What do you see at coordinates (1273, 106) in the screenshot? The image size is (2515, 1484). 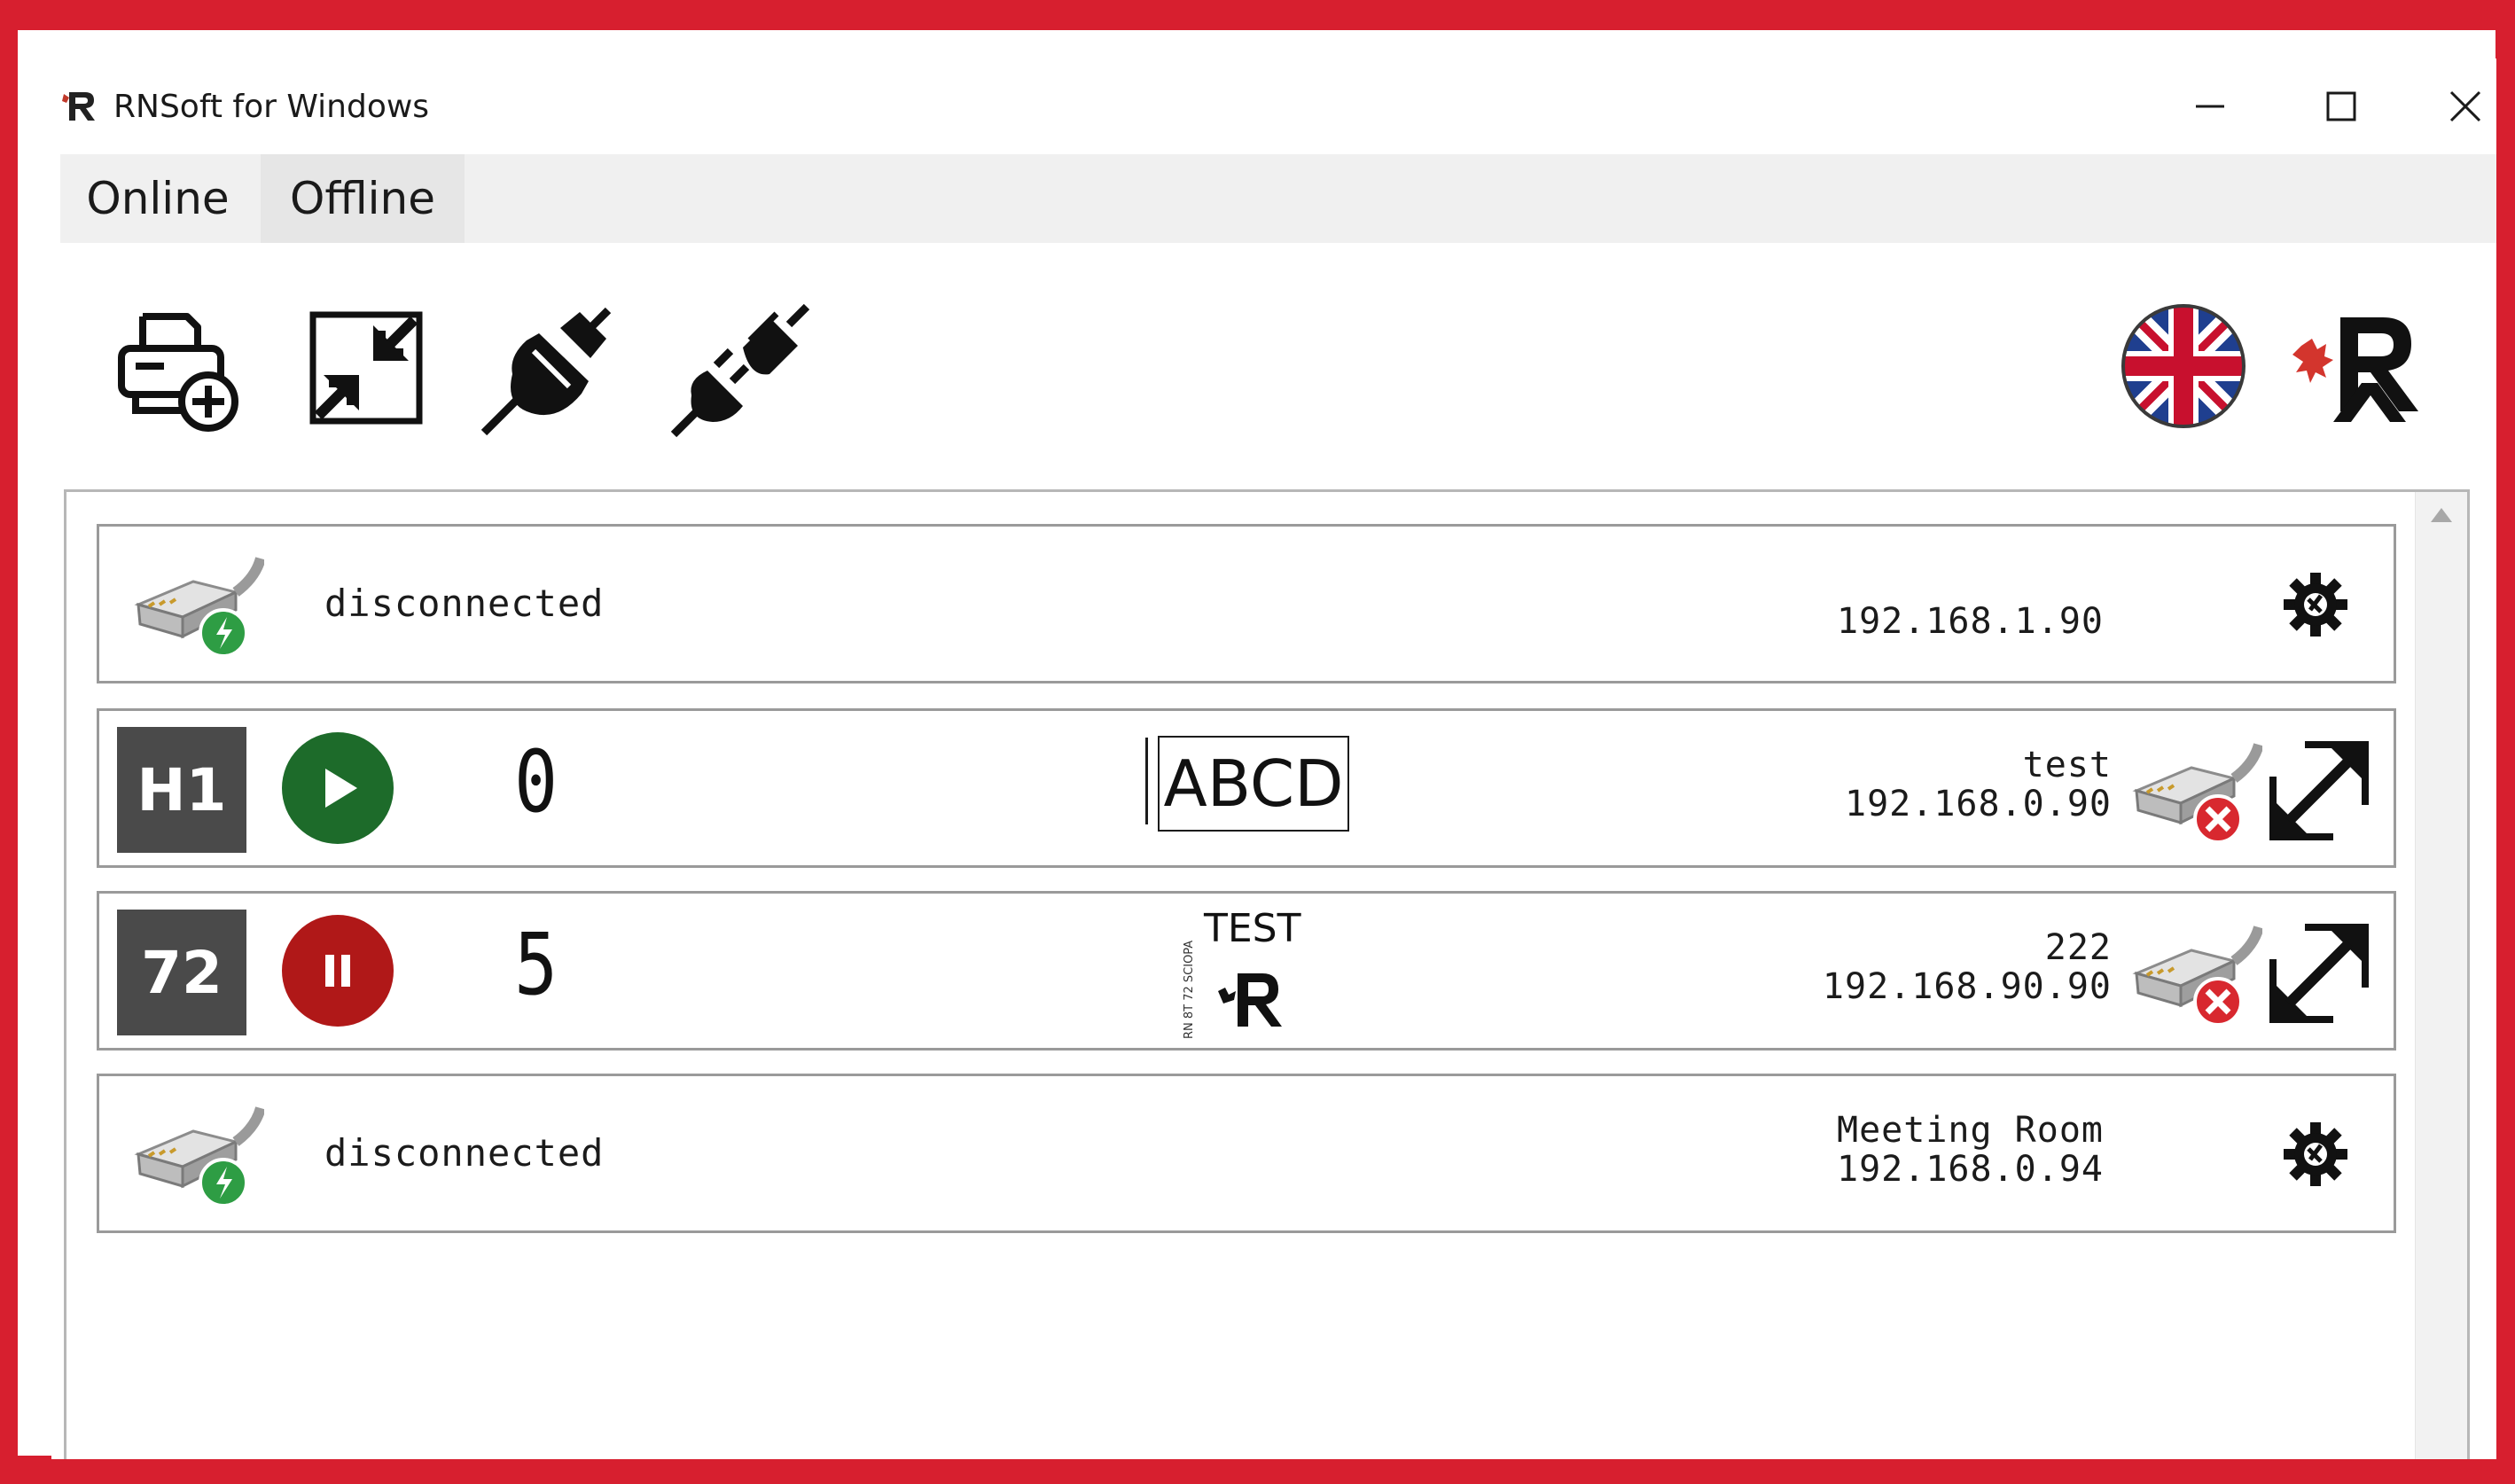 I see `title-bar: RNSoft for Windows` at bounding box center [1273, 106].